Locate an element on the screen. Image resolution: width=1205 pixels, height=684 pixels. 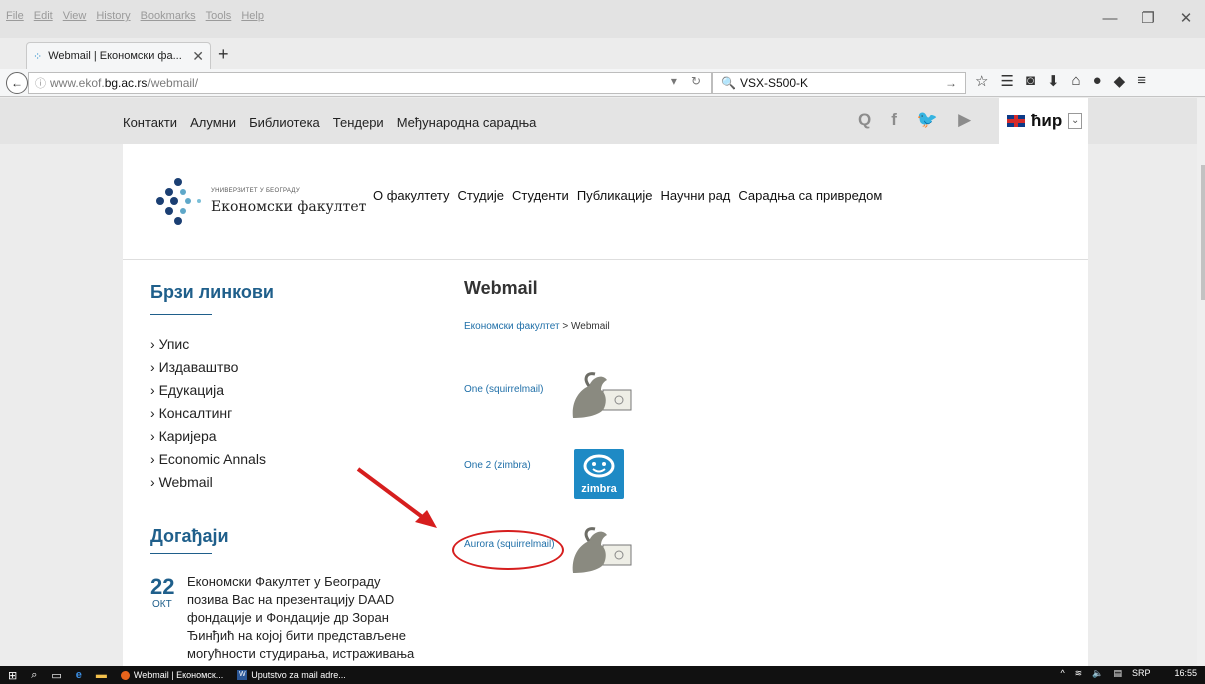
breadcrumb-current: Webmail is located at coordinates (590, 326).